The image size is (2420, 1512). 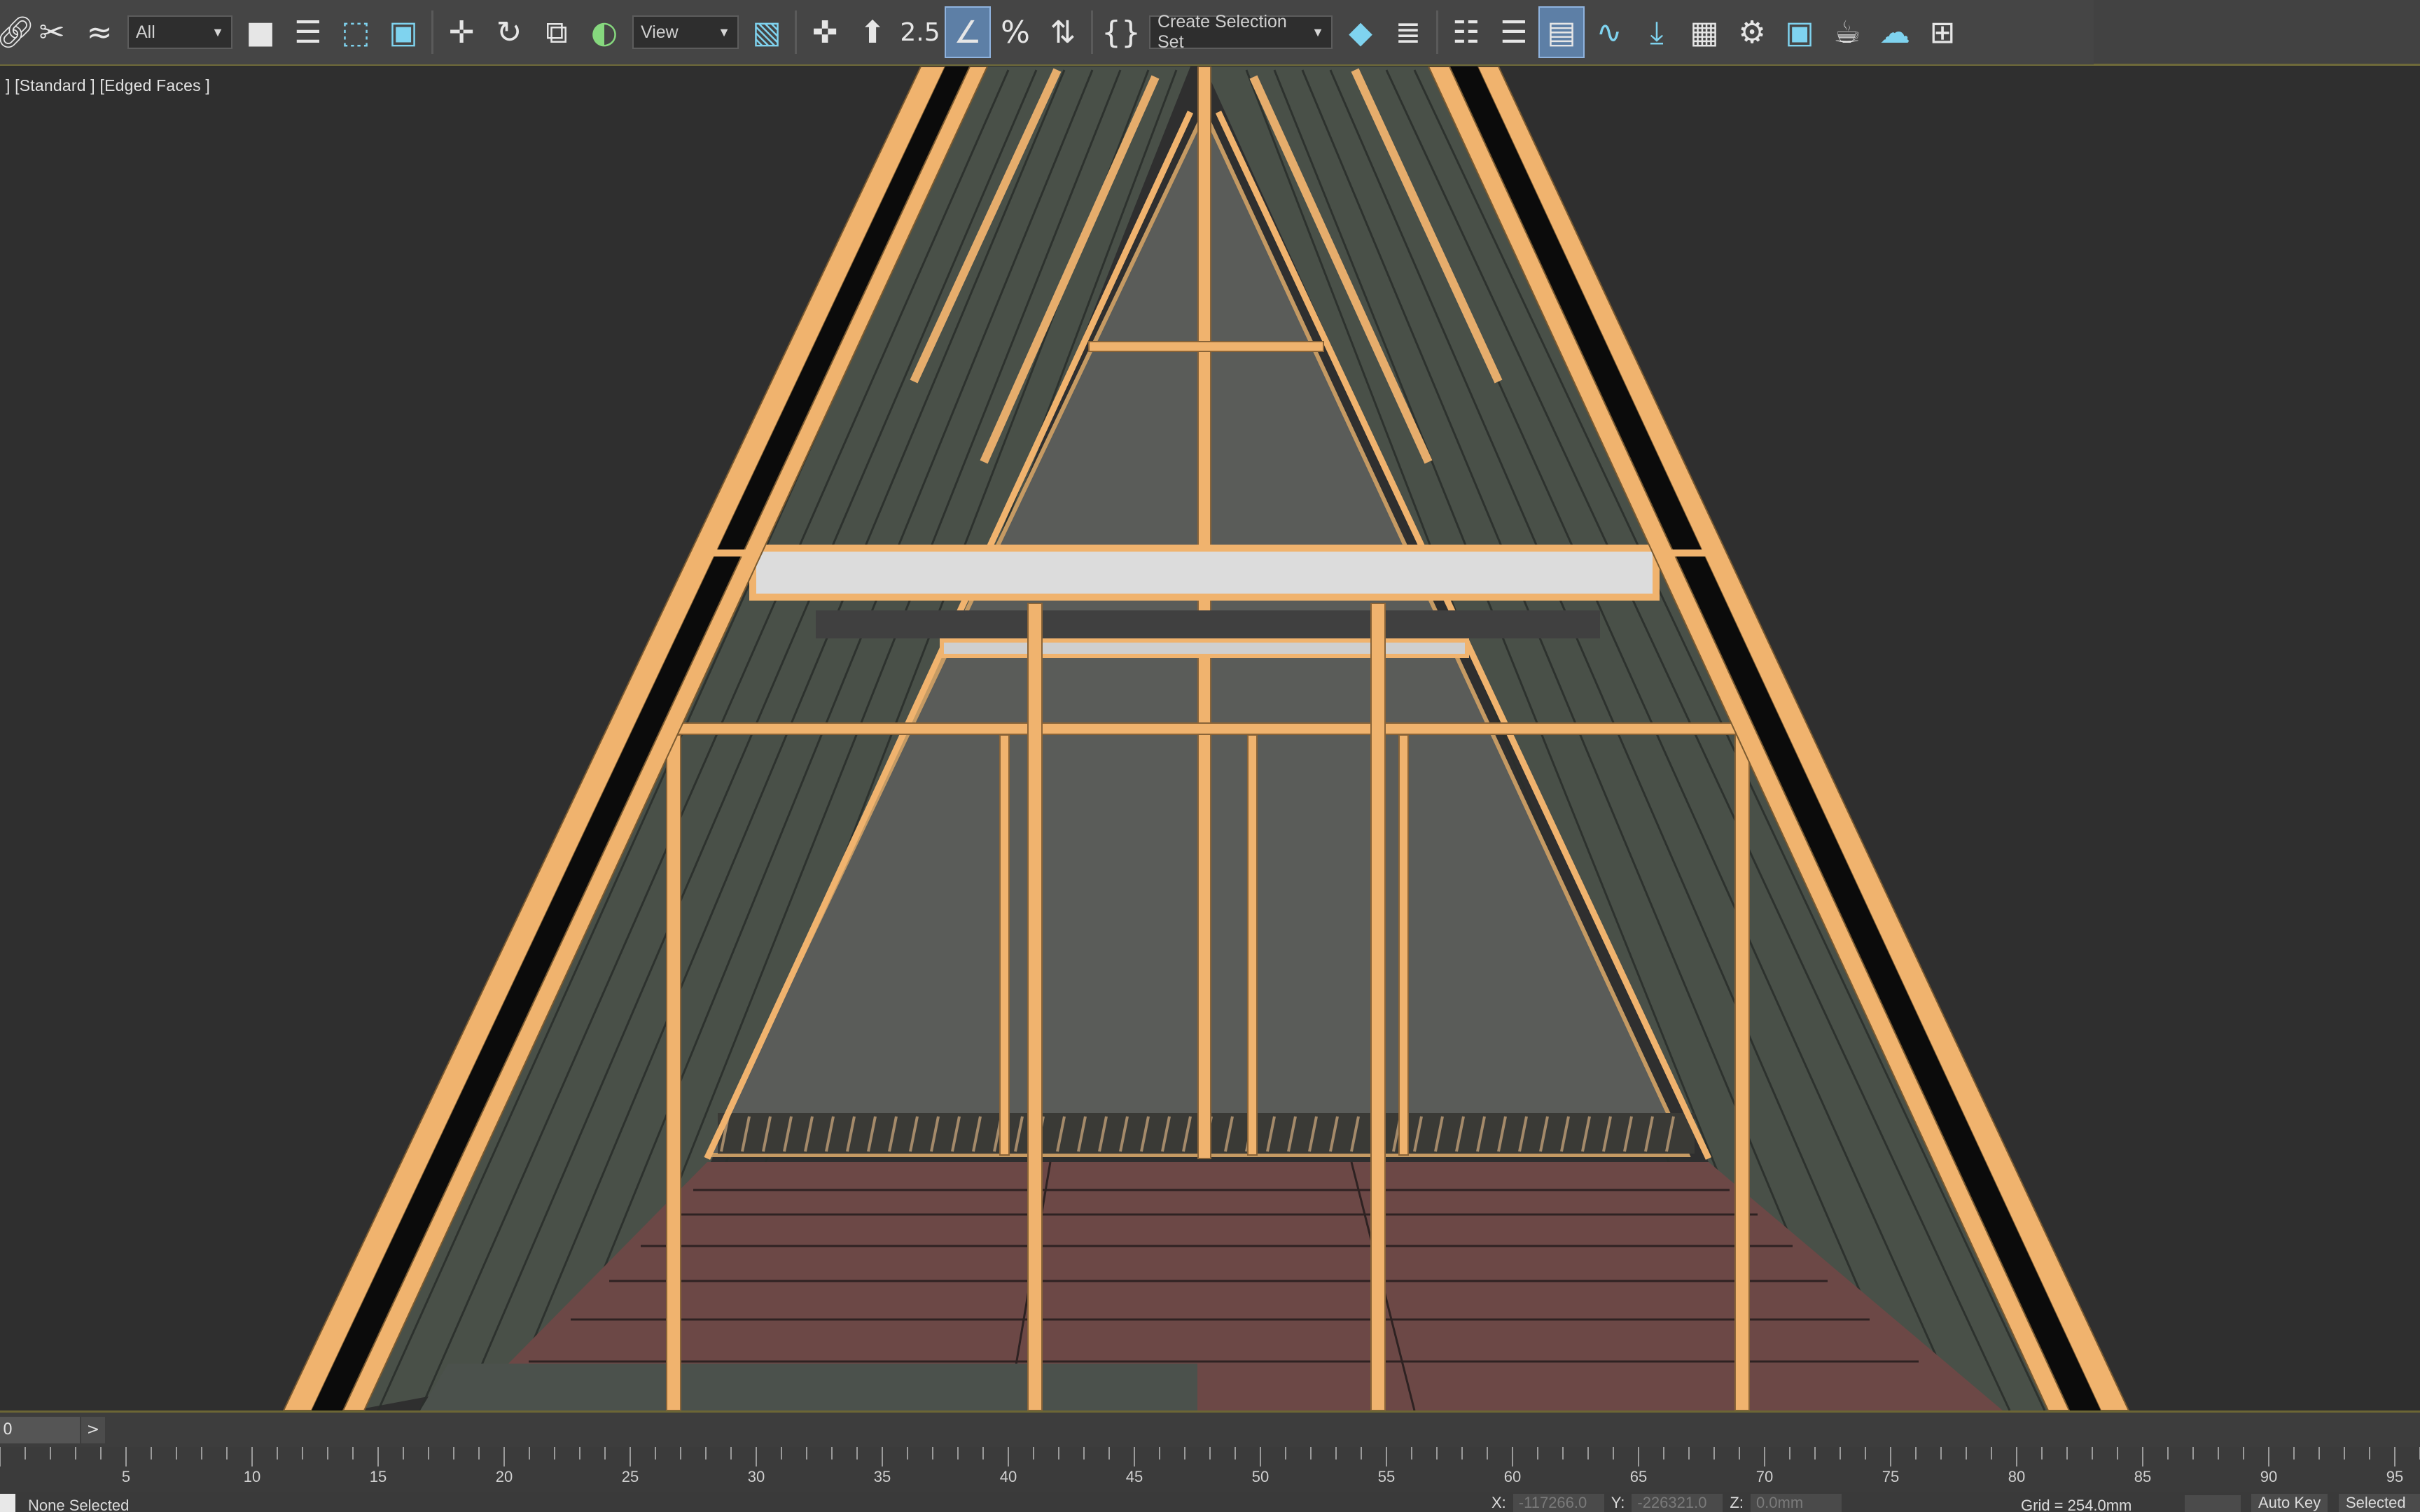 I want to click on post-left-outer, so click(x=673, y=1072).